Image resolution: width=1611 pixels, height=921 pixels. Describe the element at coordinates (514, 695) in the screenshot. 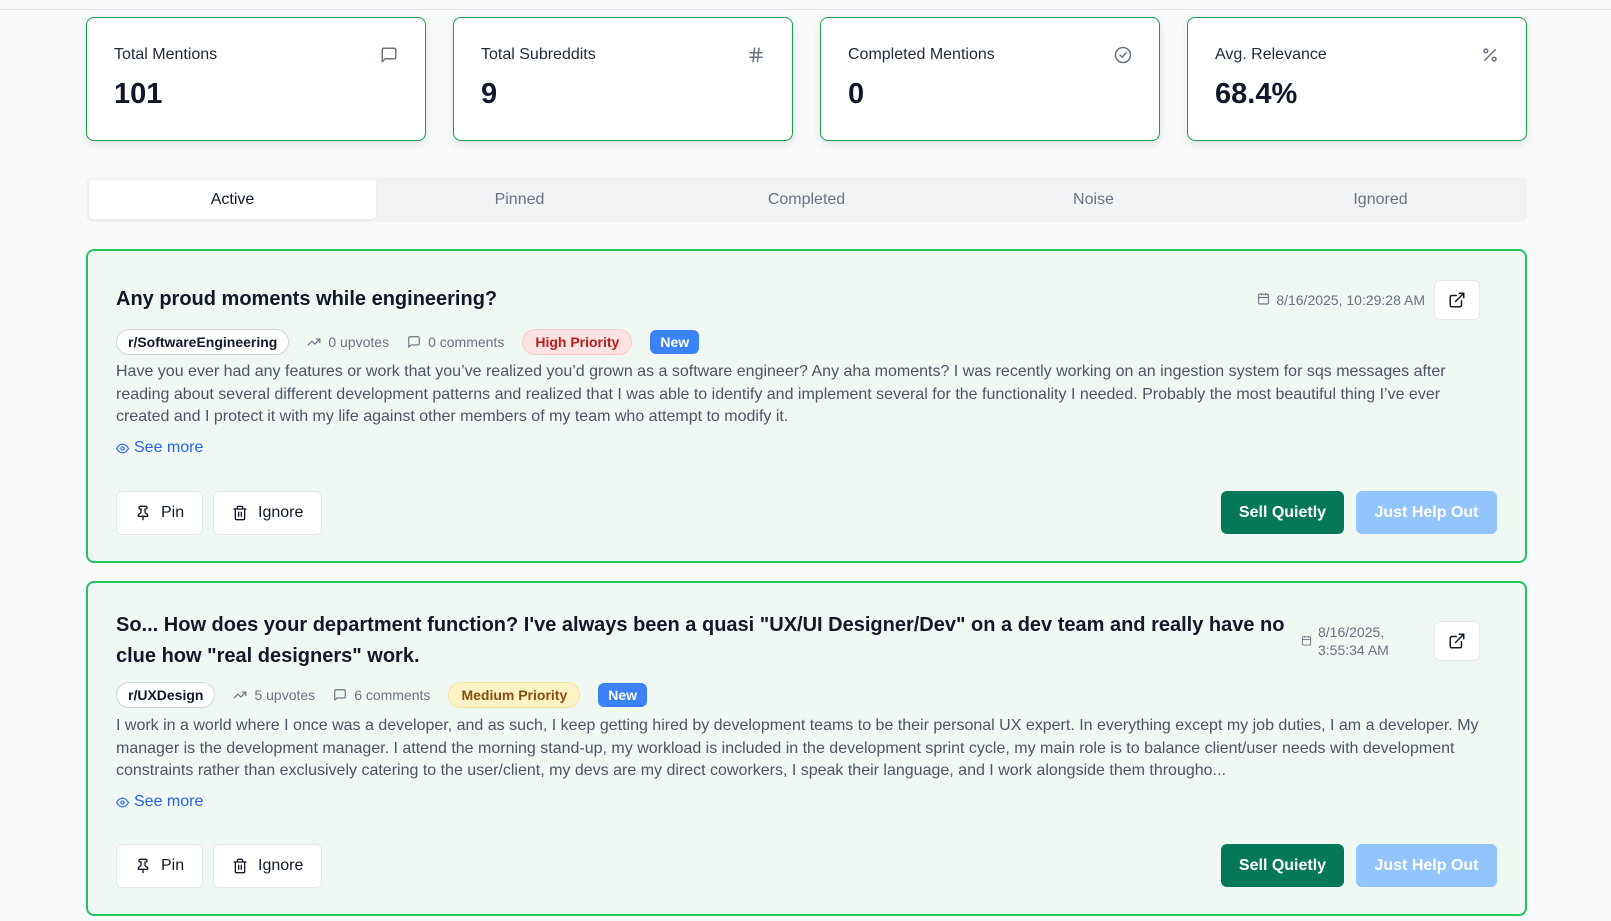

I see `priority-badge: Medium Priority` at that location.